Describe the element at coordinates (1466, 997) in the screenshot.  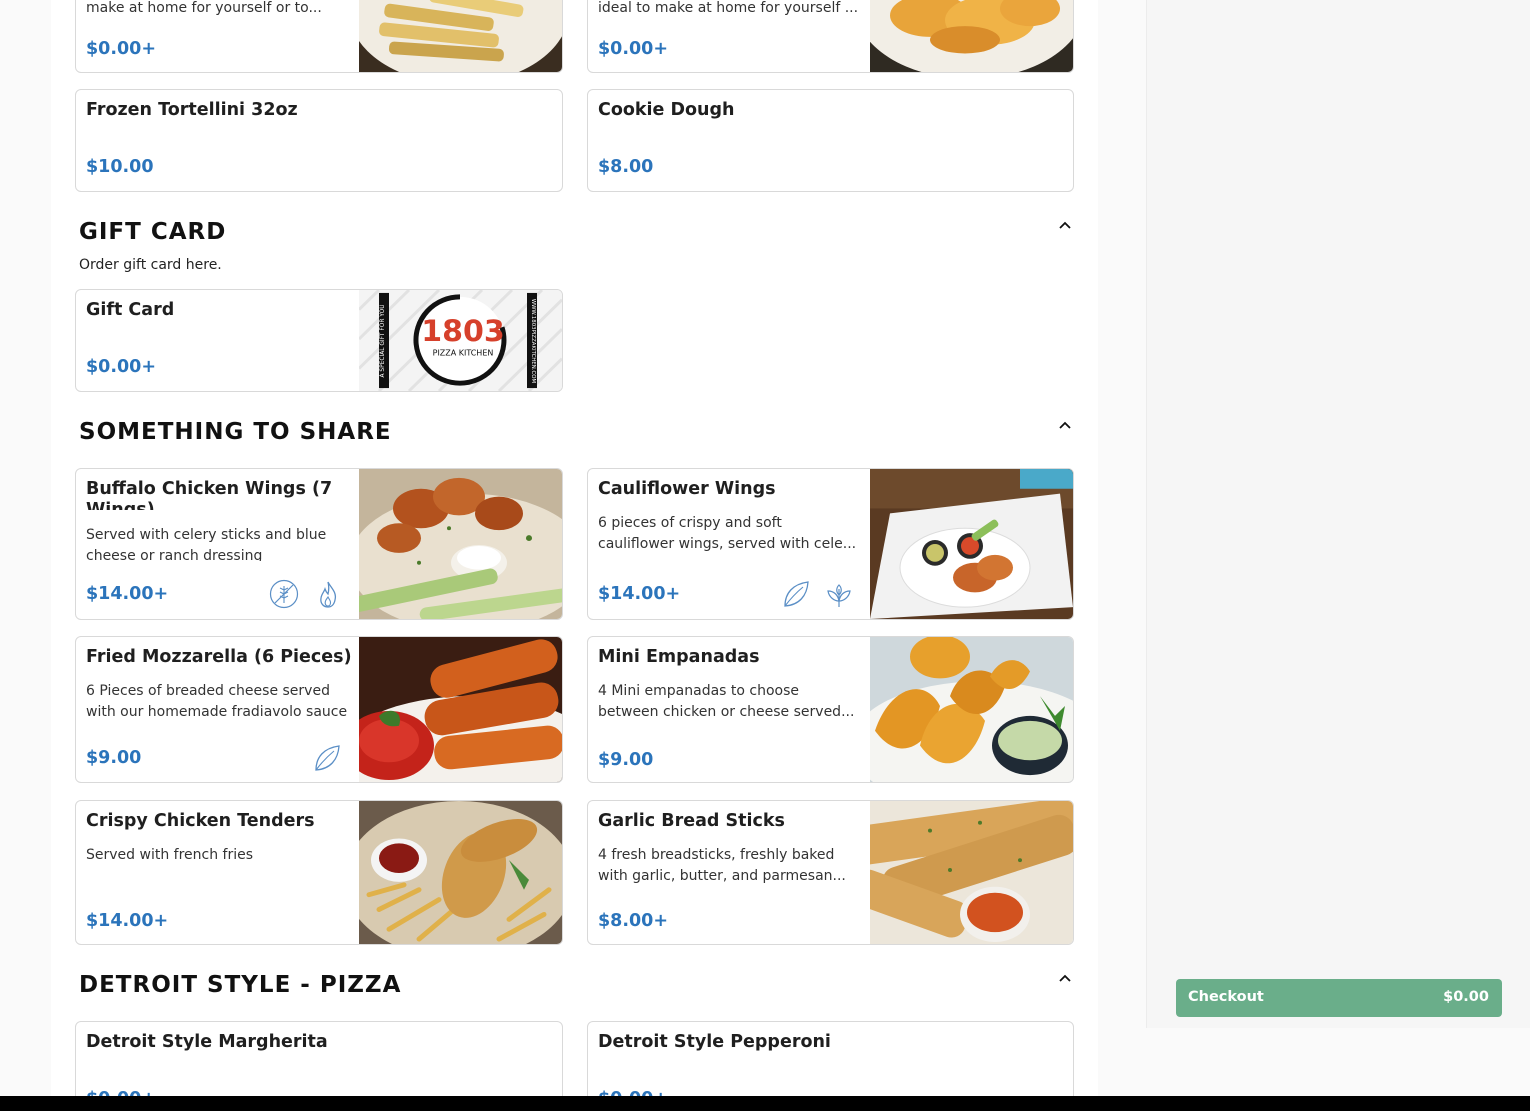
I see `checkout-total: $0.00` at that location.